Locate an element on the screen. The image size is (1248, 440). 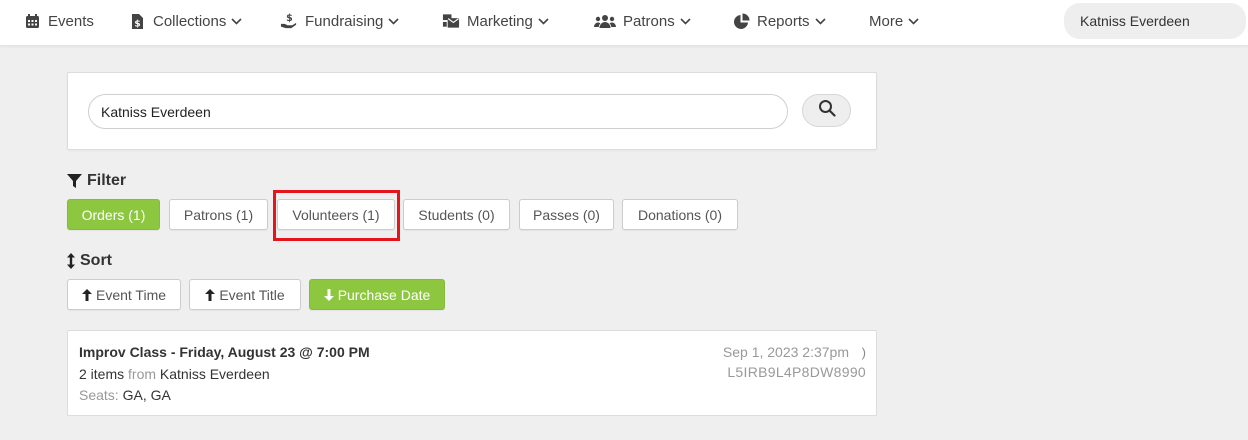
sort-label: Purchase Date is located at coordinates (384, 294).